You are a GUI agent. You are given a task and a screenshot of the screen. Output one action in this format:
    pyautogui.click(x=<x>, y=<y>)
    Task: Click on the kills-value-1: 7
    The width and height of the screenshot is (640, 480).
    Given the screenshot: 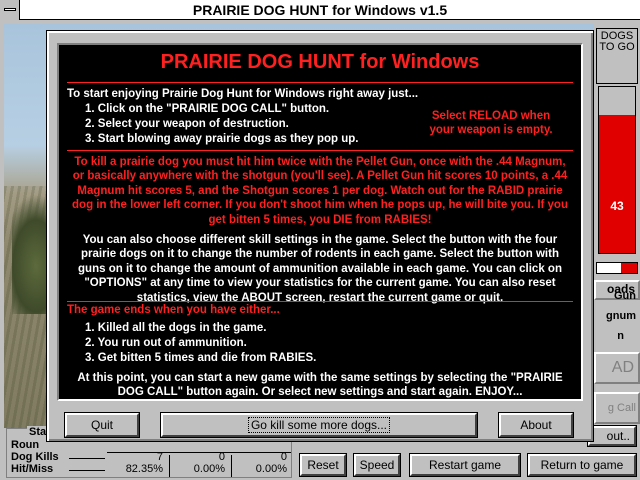 What is the action you would take?
    pyautogui.click(x=159, y=457)
    